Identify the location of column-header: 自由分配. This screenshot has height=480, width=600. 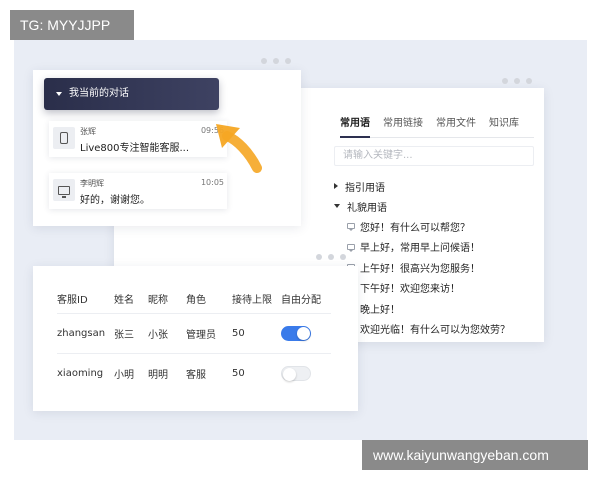
(301, 301).